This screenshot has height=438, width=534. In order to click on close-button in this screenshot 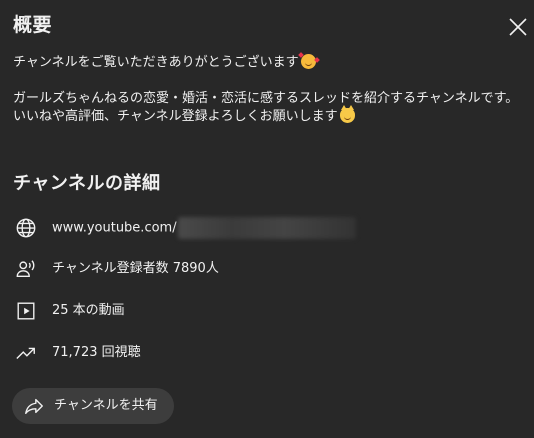, I will do `click(518, 27)`.